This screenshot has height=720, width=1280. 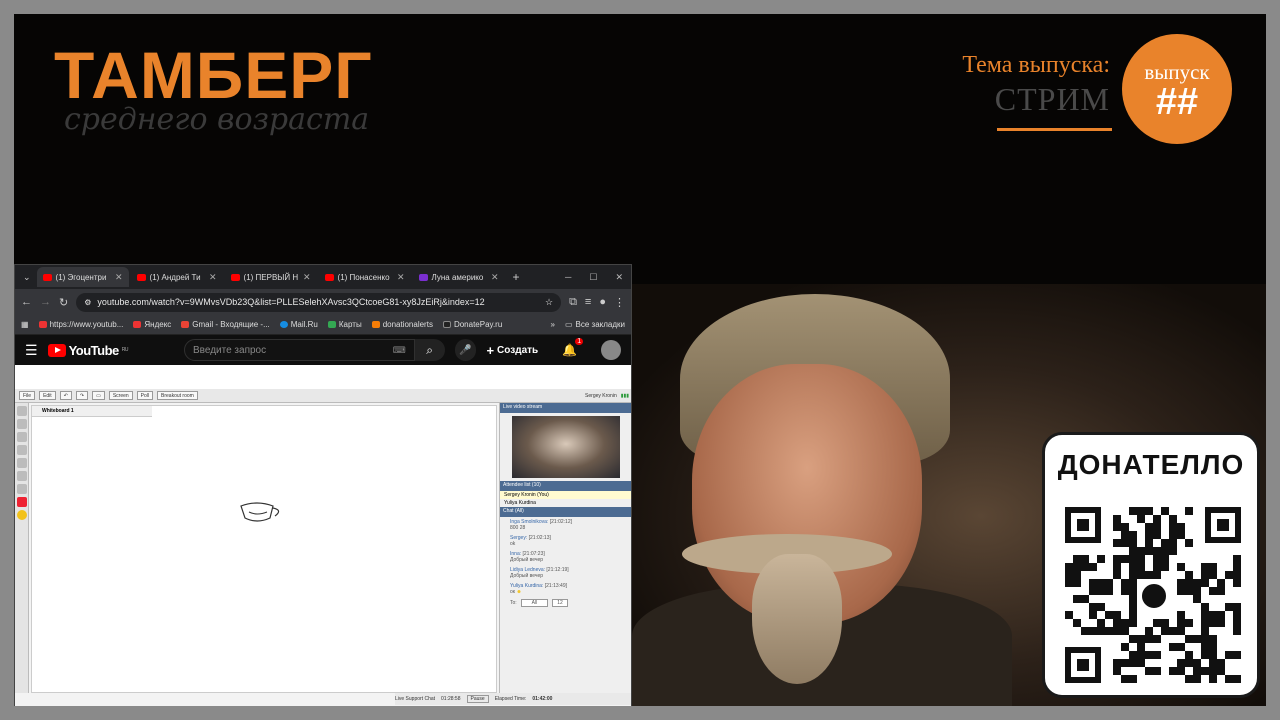 I want to click on search-icon: ⌕, so click(x=429, y=350).